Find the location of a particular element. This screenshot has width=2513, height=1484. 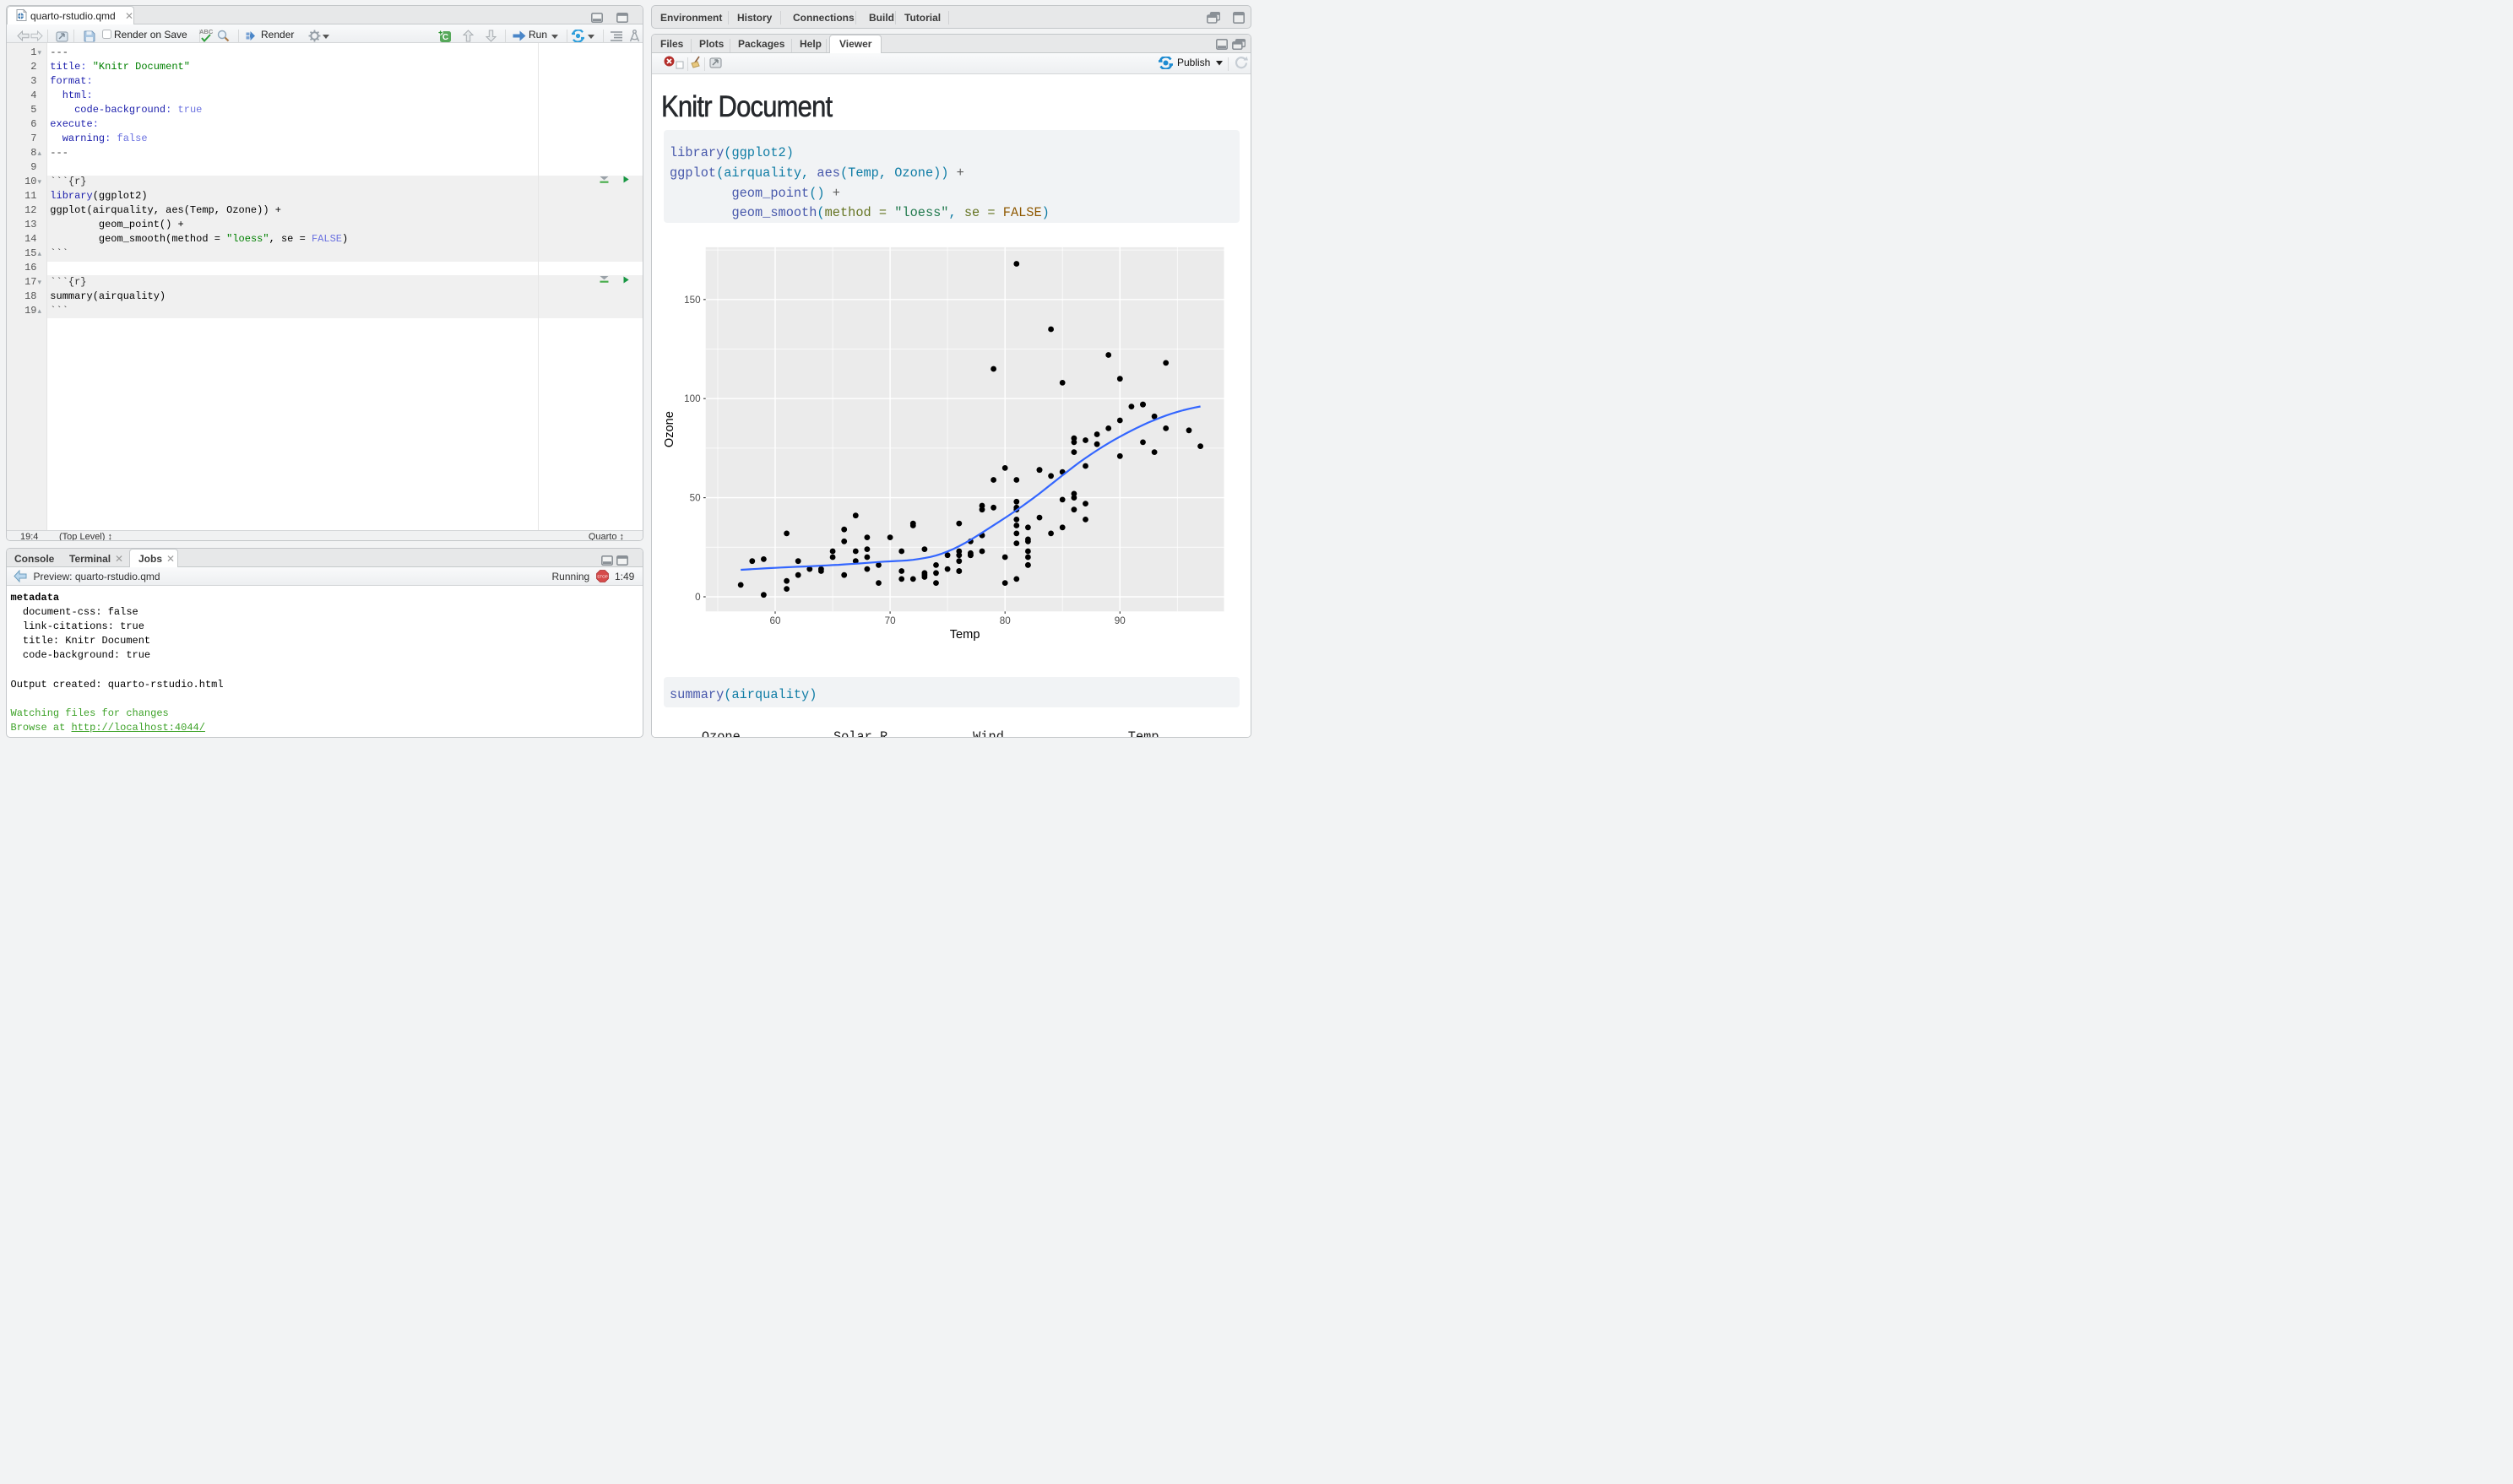

svg-text: Ozone is located at coordinates (670, 429).